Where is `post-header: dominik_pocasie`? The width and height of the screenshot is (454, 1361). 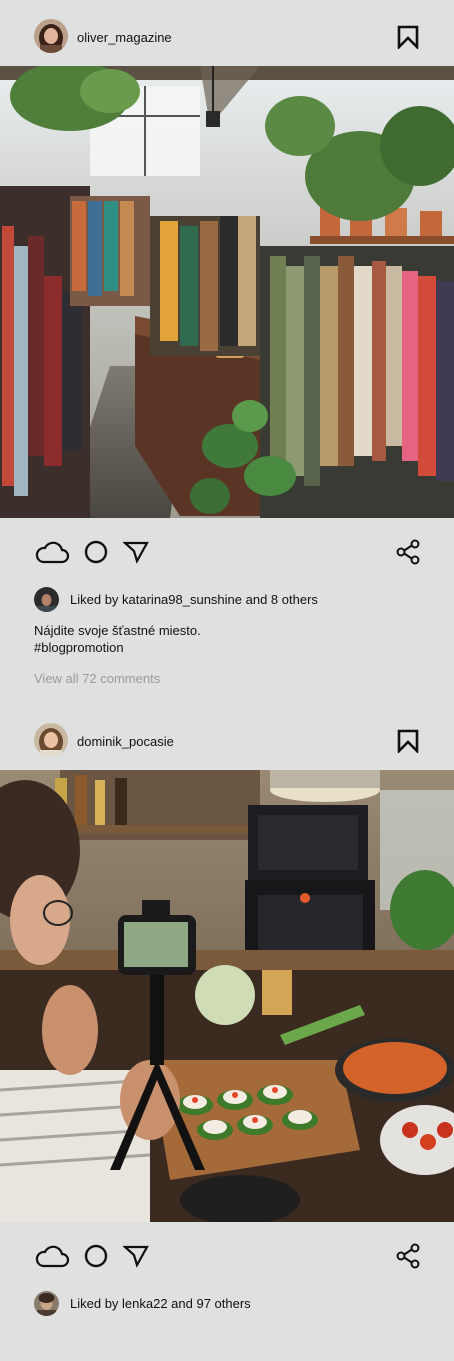
post-header: dominik_pocasie is located at coordinates (227, 741).